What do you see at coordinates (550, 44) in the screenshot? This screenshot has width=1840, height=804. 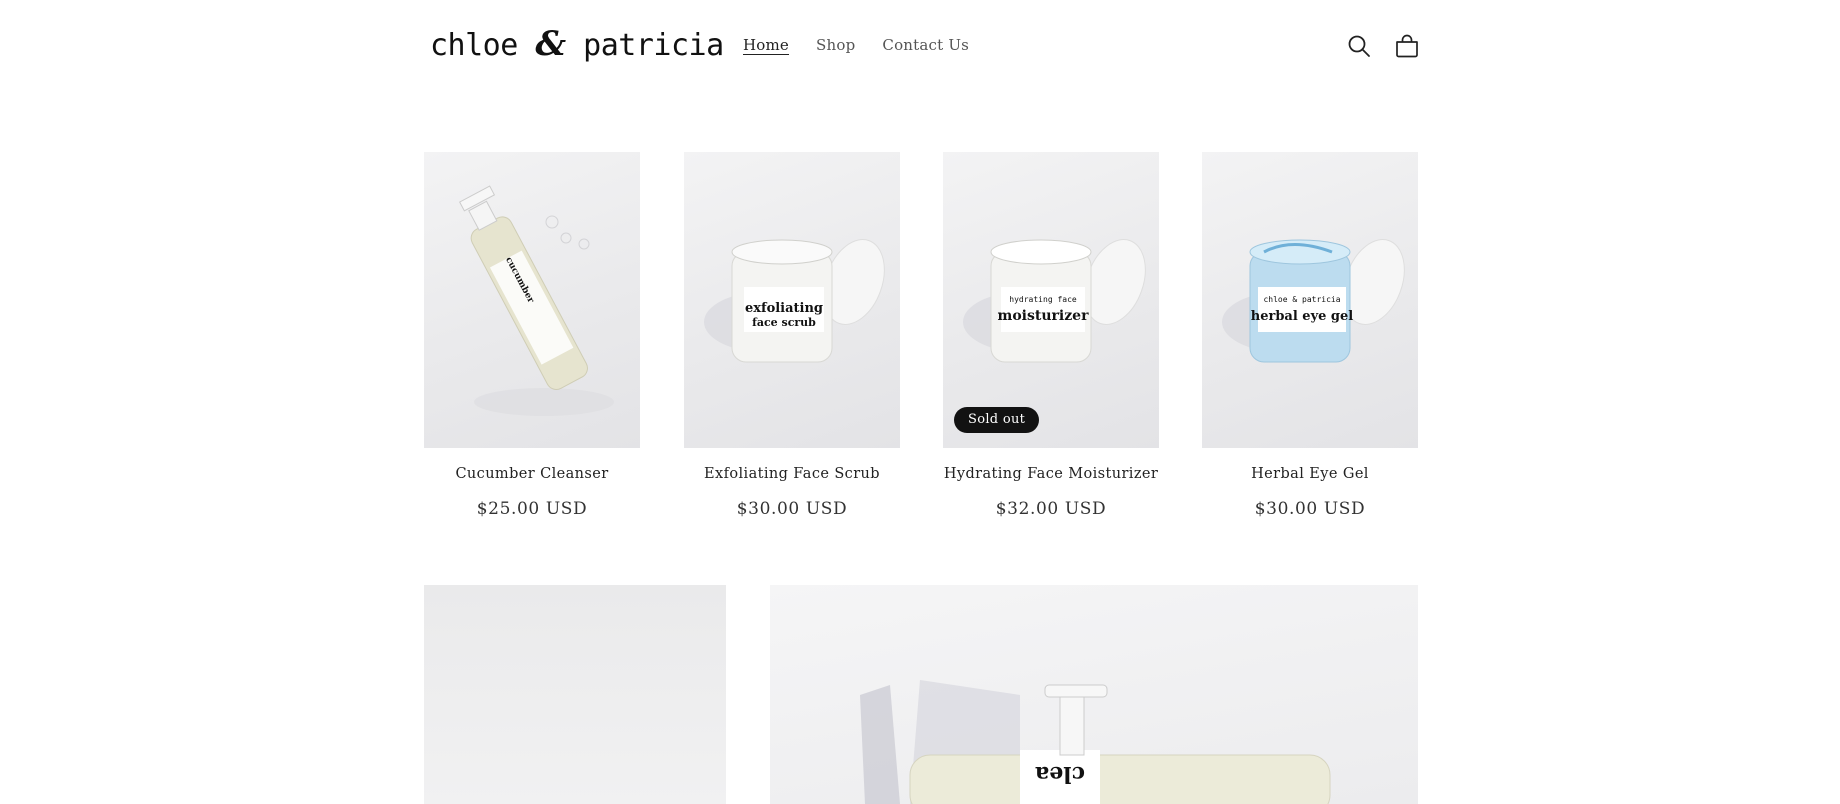 I see `logo-ampersand: &` at bounding box center [550, 44].